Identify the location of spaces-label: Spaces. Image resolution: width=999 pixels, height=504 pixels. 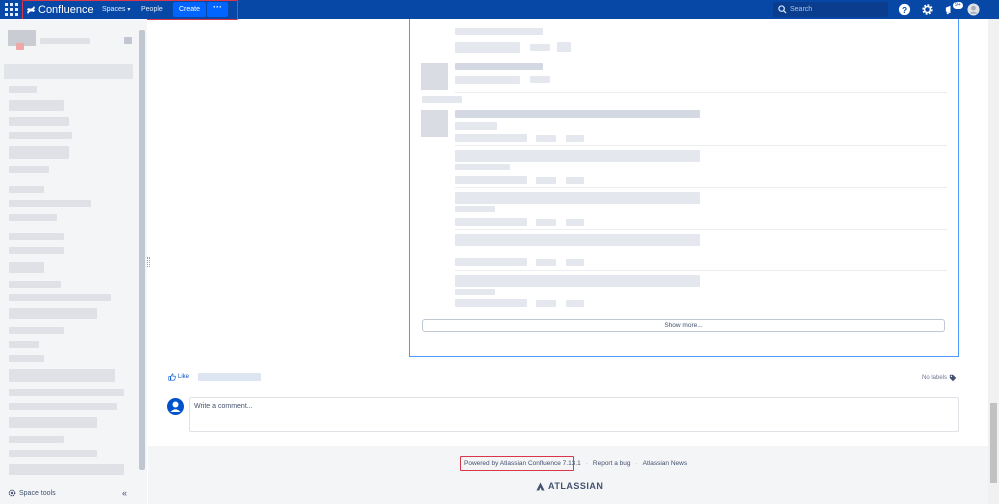
(114, 9).